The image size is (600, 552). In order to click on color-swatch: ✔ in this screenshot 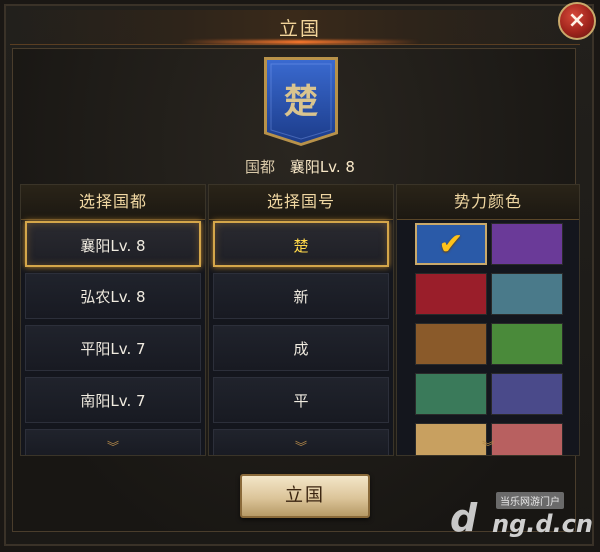, I will do `click(451, 244)`.